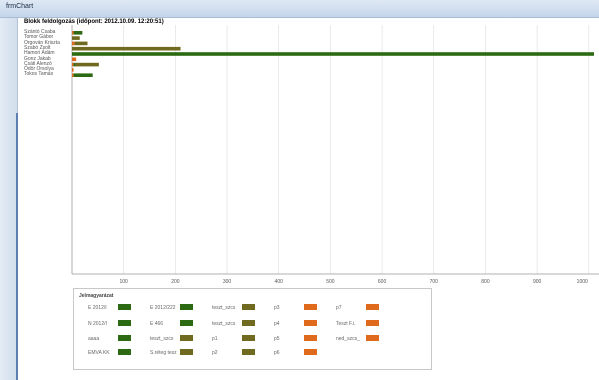  Describe the element at coordinates (537, 282) in the screenshot. I see `x-tick-label: 900` at that location.